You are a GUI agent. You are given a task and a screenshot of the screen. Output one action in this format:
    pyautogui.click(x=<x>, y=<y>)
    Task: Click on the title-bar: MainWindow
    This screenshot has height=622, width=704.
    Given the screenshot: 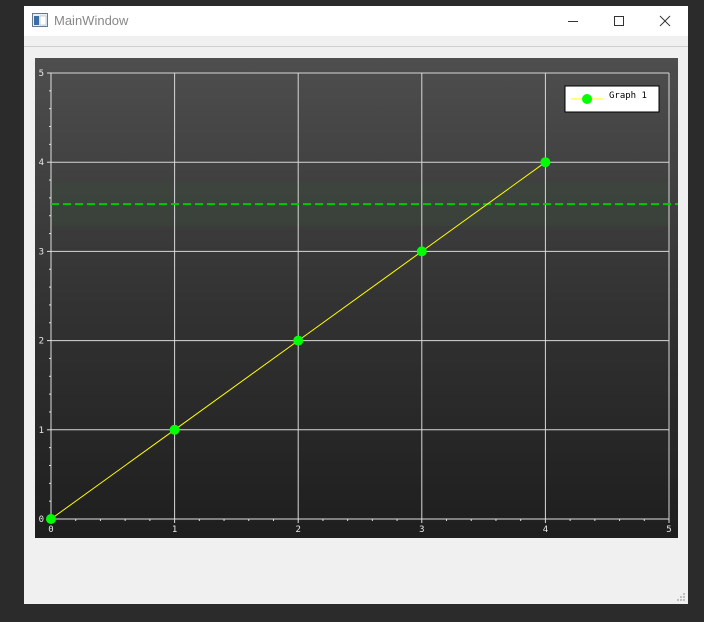 What is the action you would take?
    pyautogui.click(x=356, y=21)
    